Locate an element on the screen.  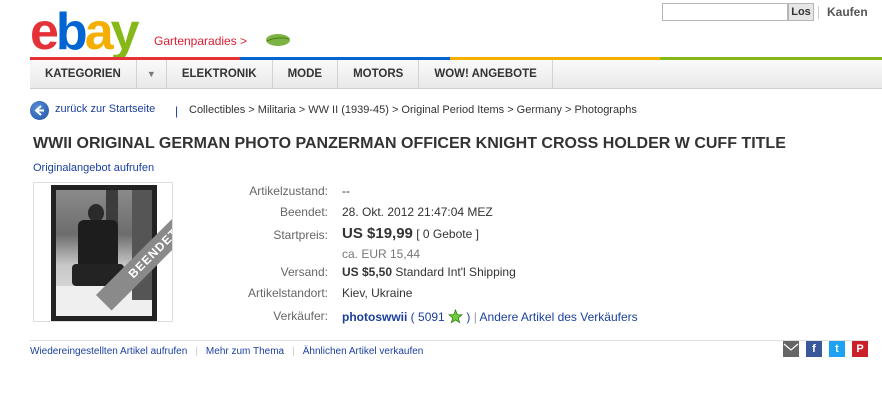
condition-value: -- is located at coordinates (346, 191).